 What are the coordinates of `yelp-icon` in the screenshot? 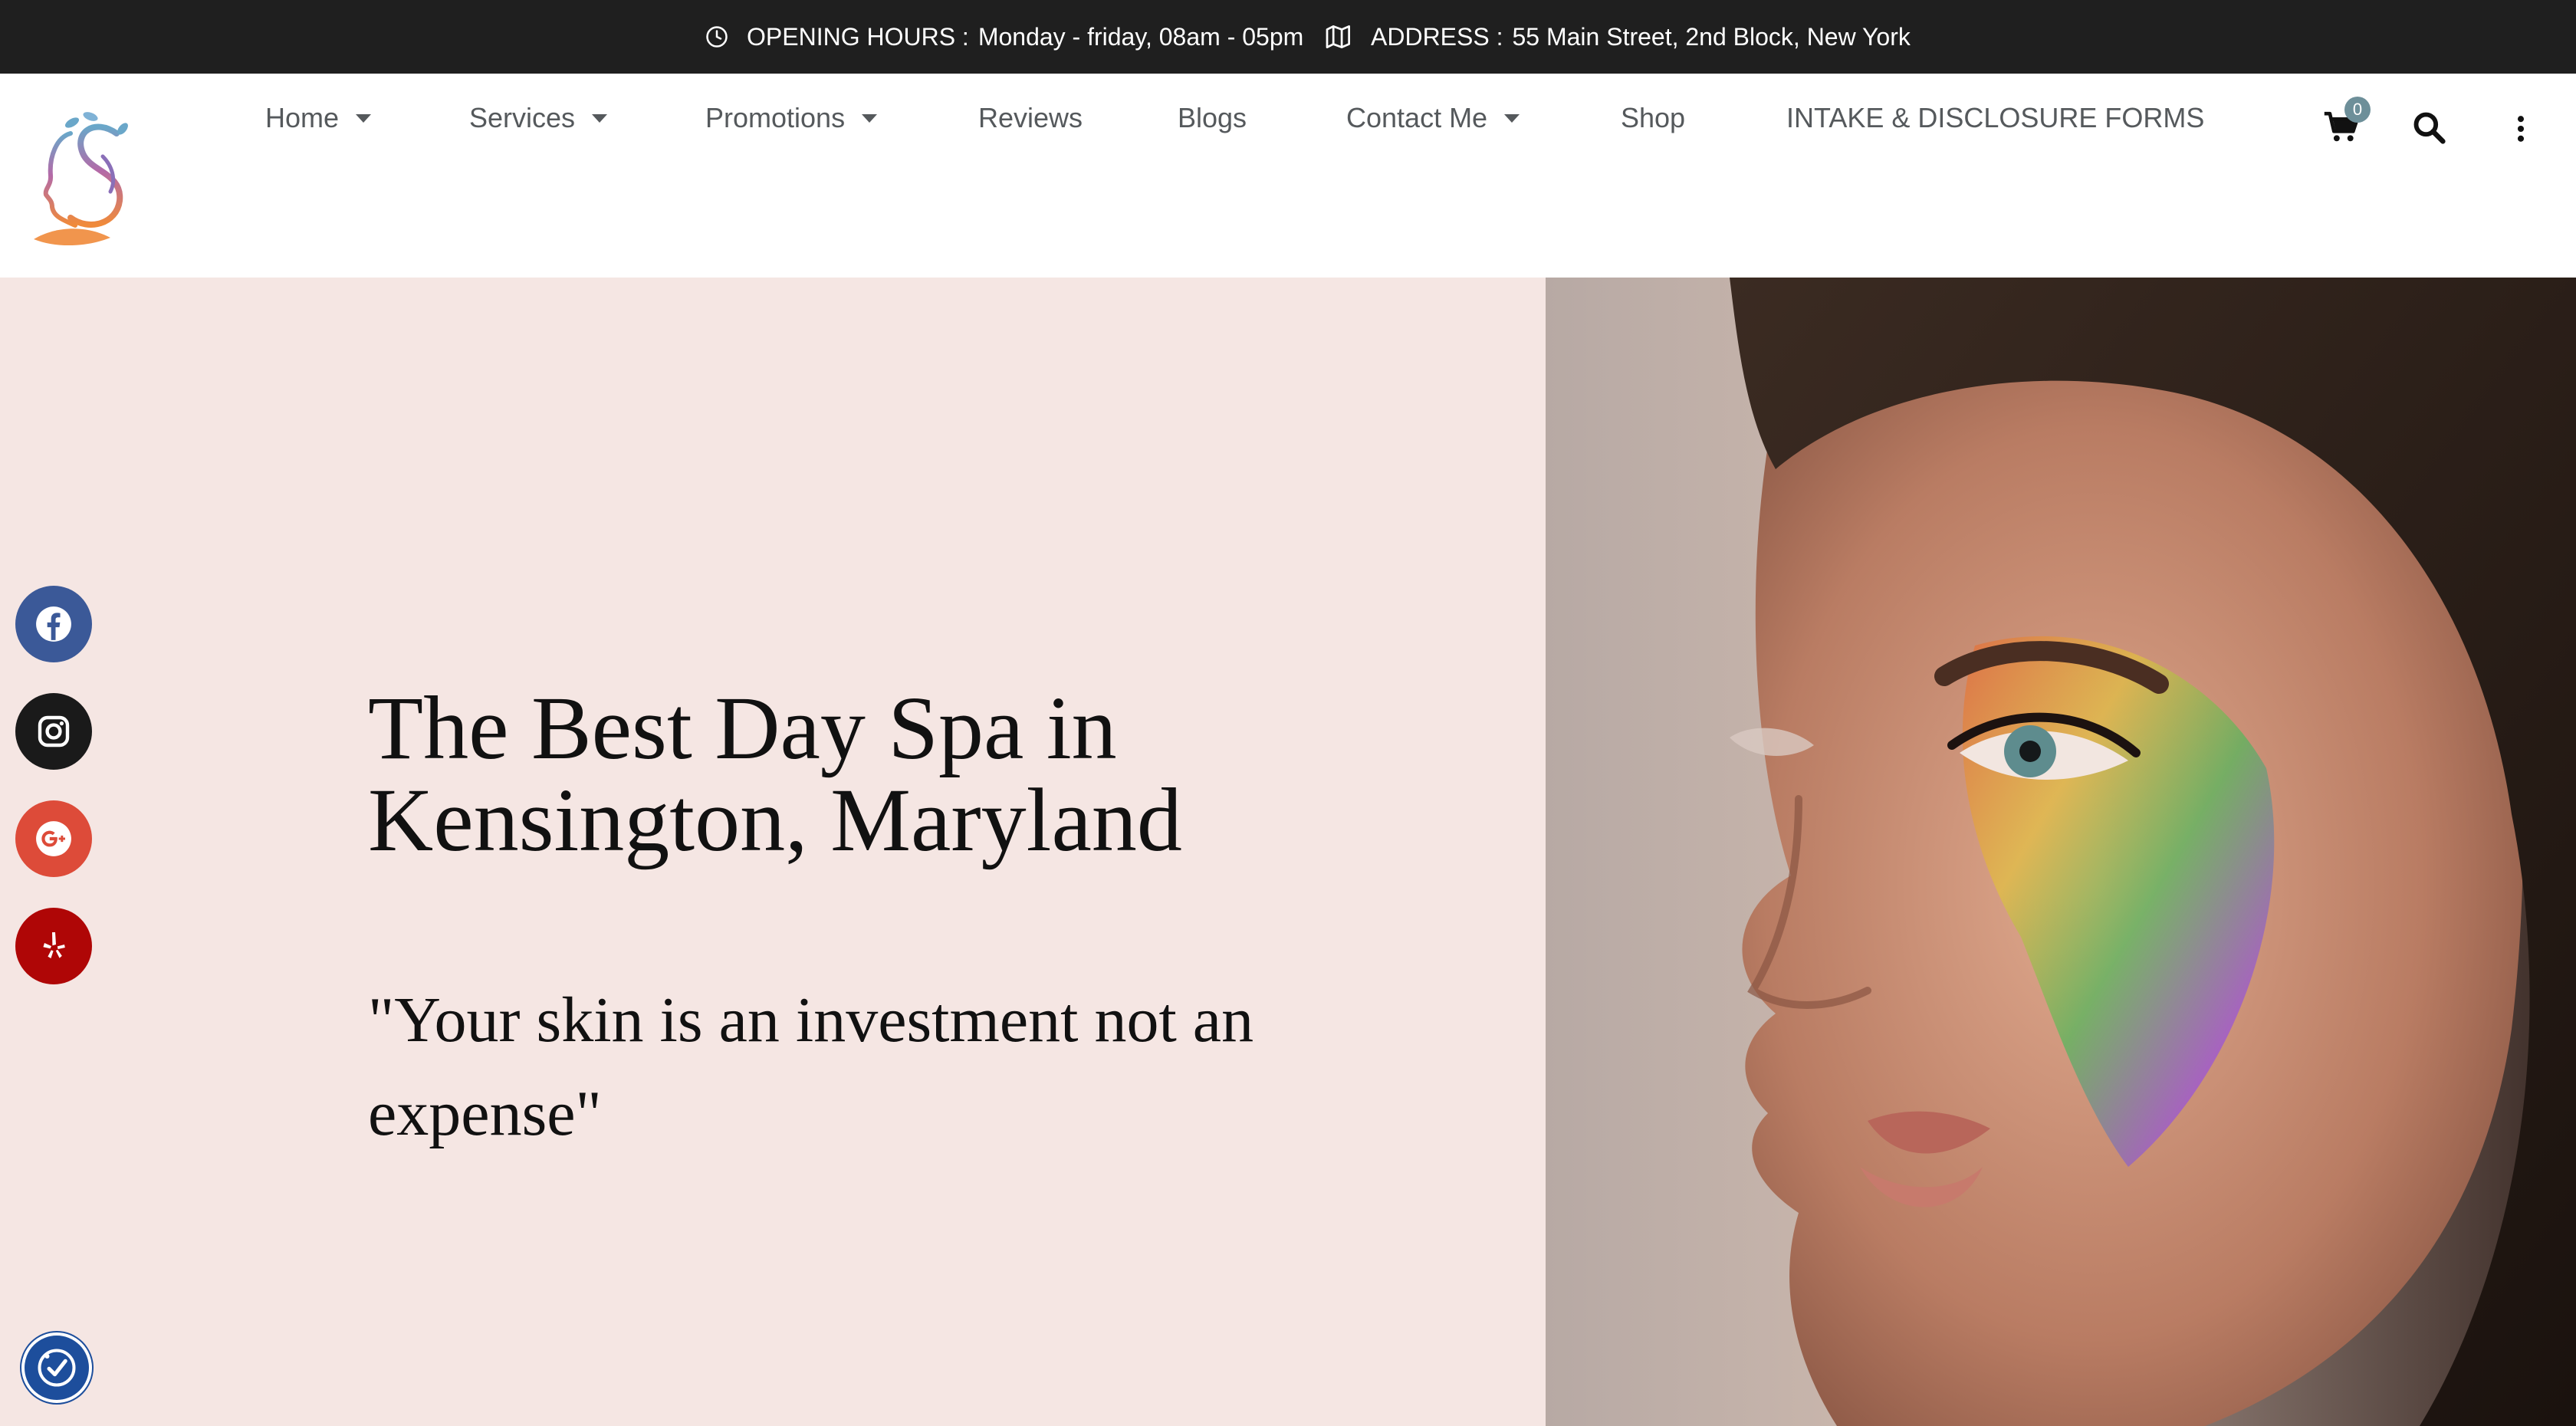 It's located at (54, 945).